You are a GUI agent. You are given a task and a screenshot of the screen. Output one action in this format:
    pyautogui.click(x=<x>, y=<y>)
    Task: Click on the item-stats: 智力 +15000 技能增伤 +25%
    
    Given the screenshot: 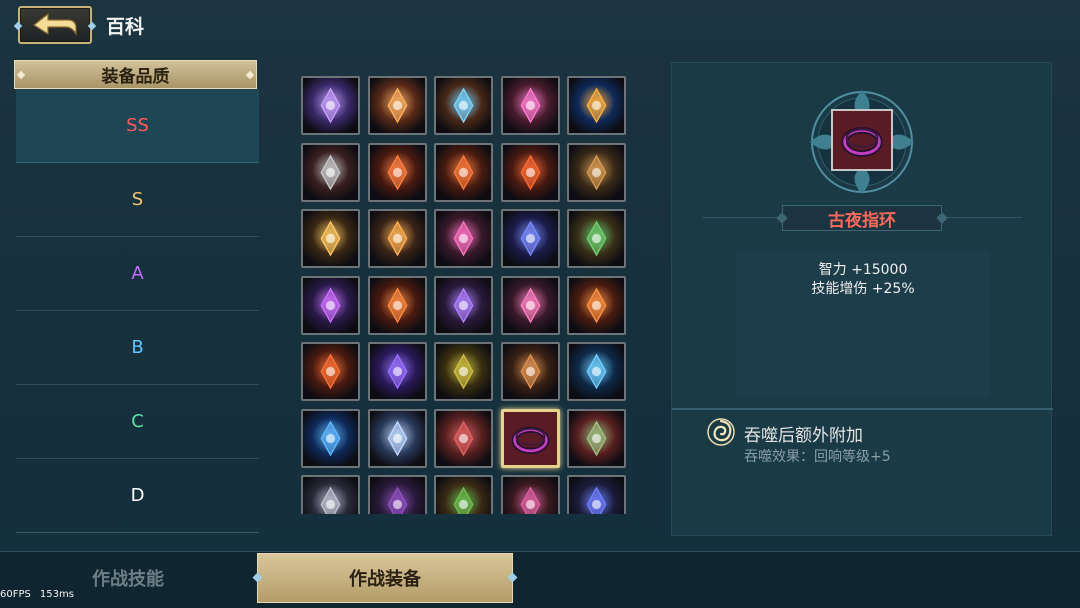 What is the action you would take?
    pyautogui.click(x=863, y=324)
    